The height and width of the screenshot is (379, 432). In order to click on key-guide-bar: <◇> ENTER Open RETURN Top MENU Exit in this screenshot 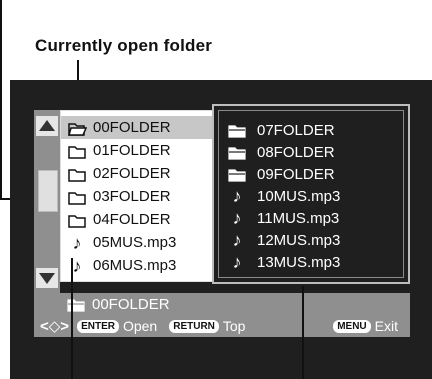, I will do `click(222, 326)`.